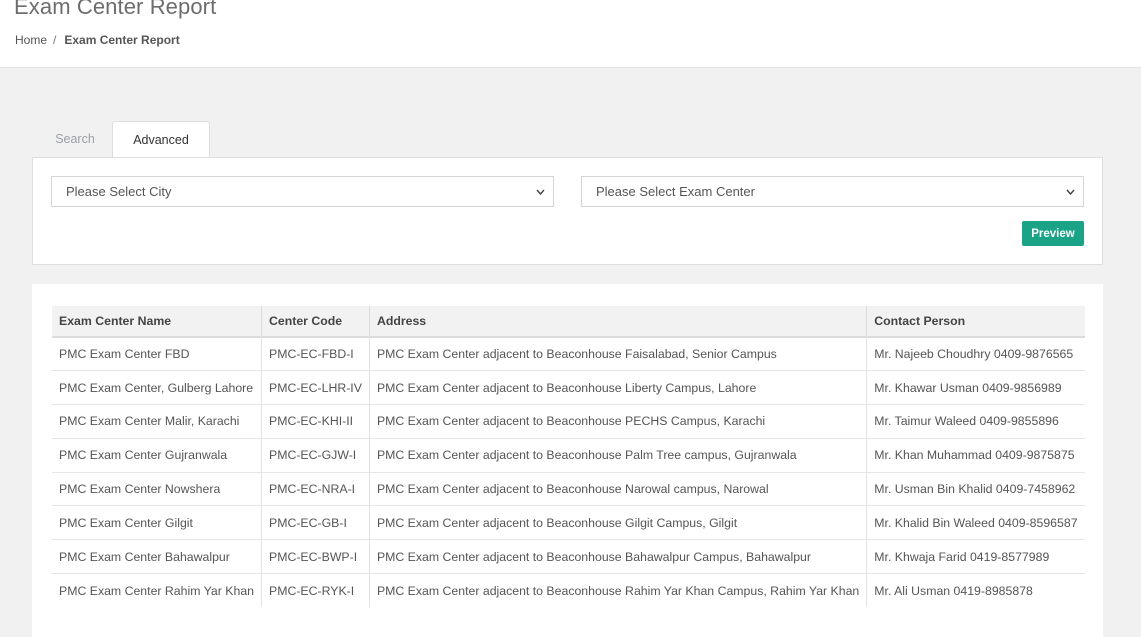  I want to click on cell-contact-person: Mr. Khalid Bin Waleed 0409-8596587, so click(975, 522).